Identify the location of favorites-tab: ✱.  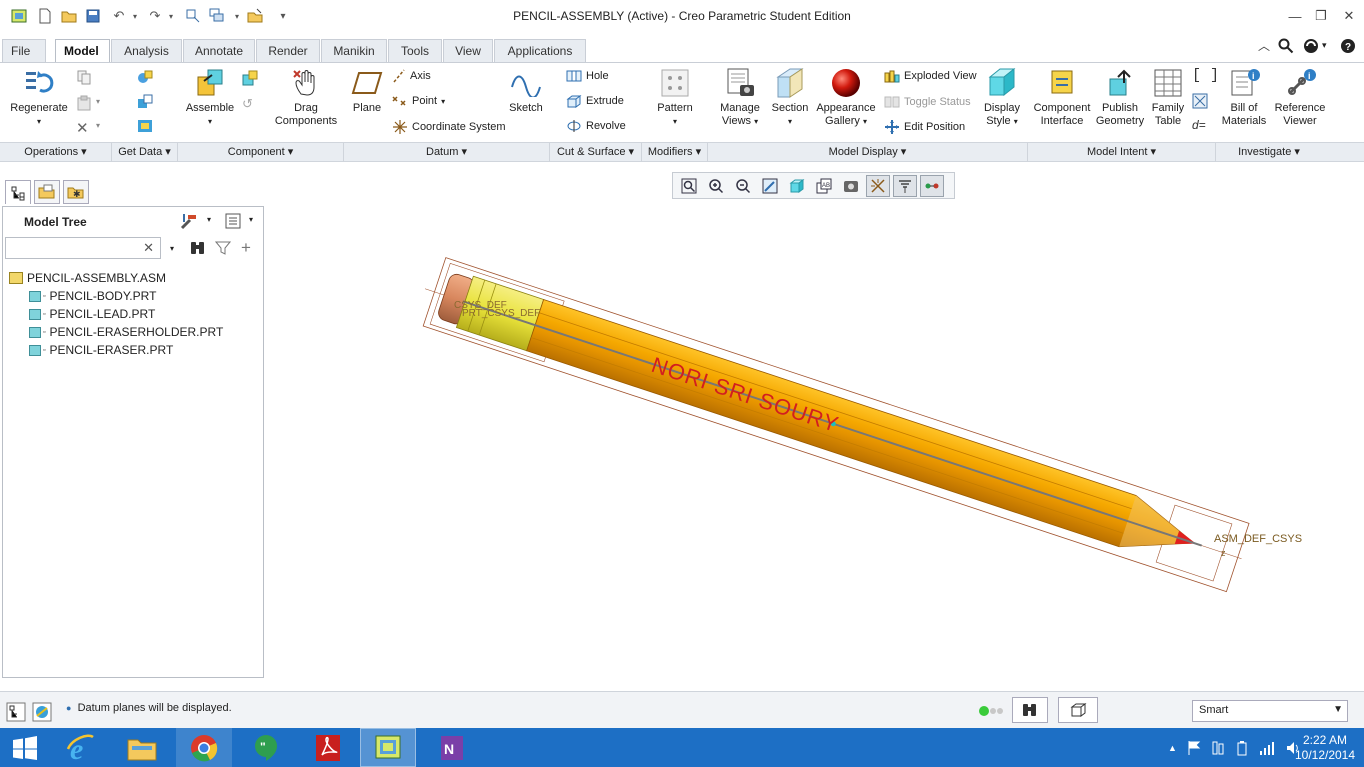
(76, 192).